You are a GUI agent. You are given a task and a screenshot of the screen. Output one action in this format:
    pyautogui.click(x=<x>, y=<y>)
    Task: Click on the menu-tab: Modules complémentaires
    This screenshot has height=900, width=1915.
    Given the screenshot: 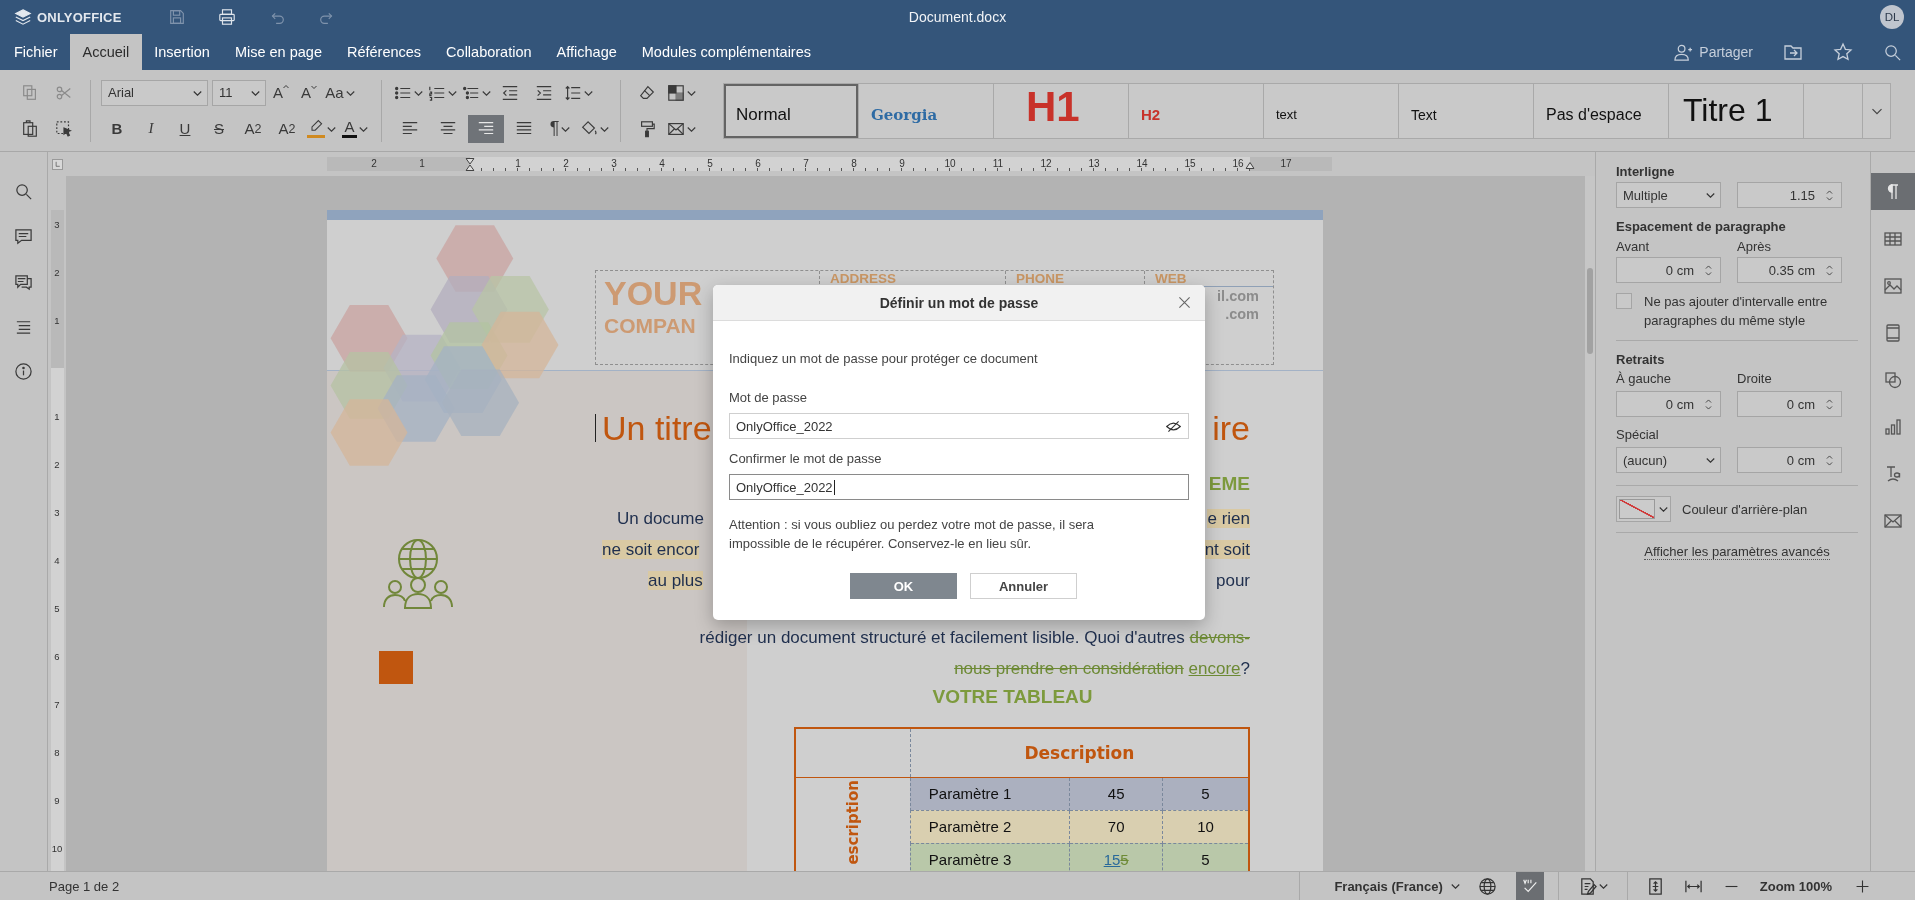 What is the action you would take?
    pyautogui.click(x=726, y=52)
    